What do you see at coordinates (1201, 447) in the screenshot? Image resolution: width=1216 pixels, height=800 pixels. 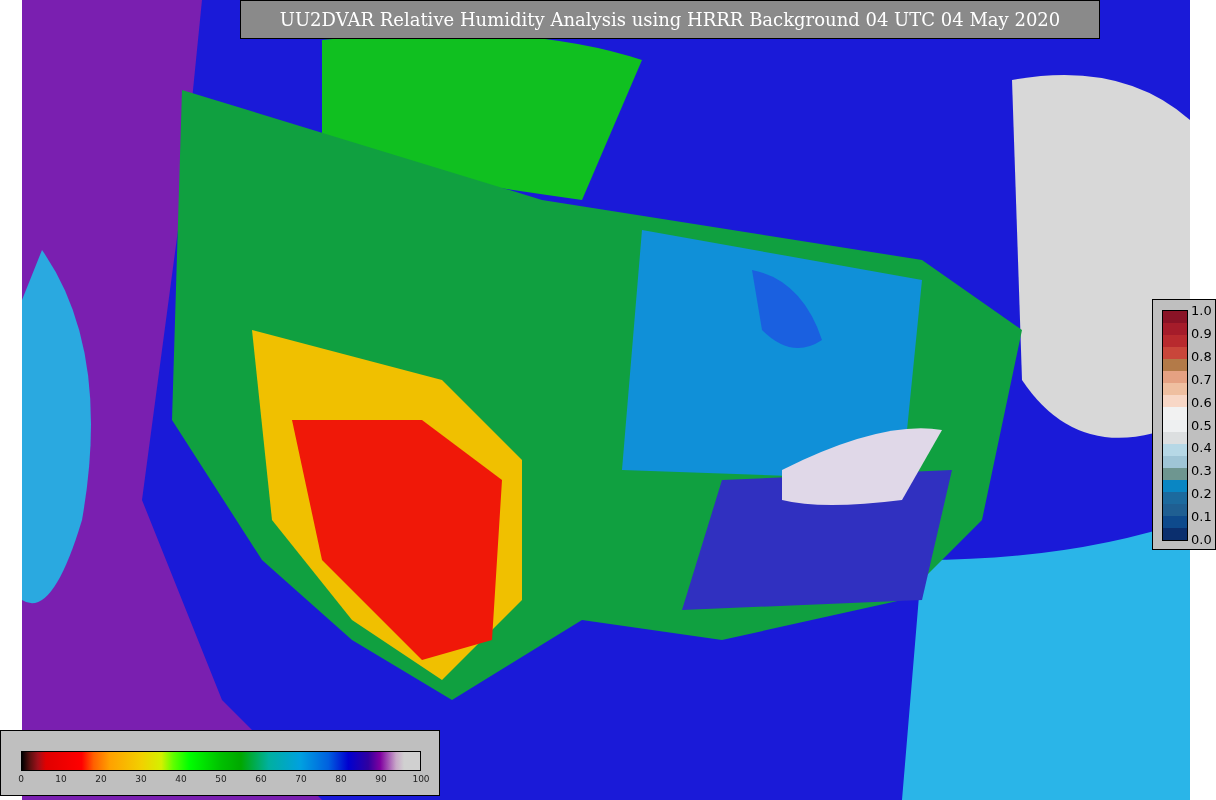 I see `colorbar-label: 0.4` at bounding box center [1201, 447].